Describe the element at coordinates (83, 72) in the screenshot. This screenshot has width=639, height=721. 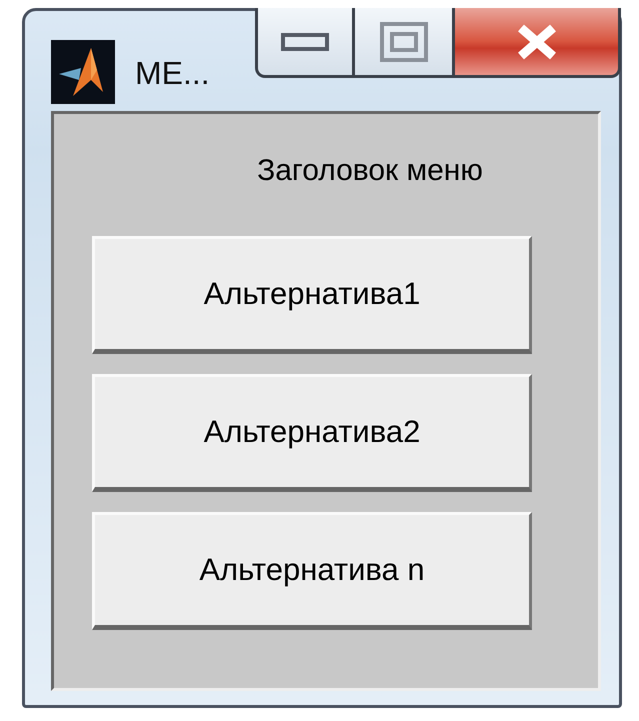
I see `app-icon` at that location.